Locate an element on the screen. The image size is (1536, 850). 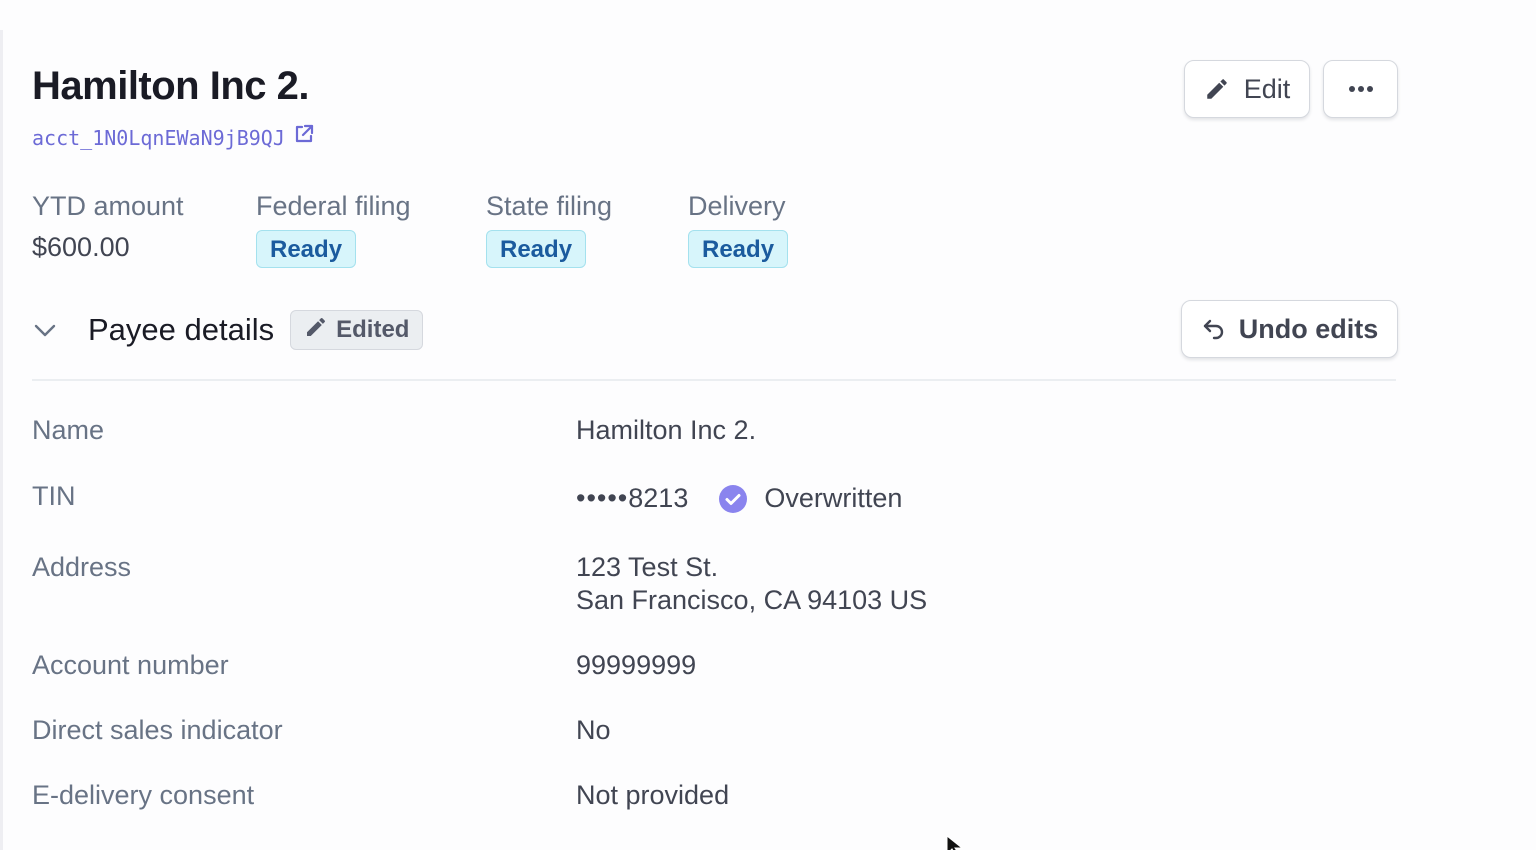
edit-button-label: Edit is located at coordinates (1267, 88).